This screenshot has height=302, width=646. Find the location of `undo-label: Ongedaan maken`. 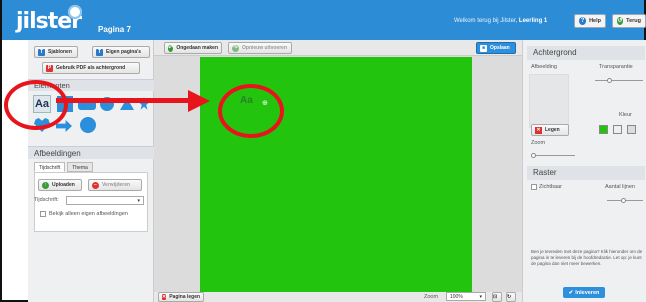

undo-label: Ongedaan maken is located at coordinates (197, 48).